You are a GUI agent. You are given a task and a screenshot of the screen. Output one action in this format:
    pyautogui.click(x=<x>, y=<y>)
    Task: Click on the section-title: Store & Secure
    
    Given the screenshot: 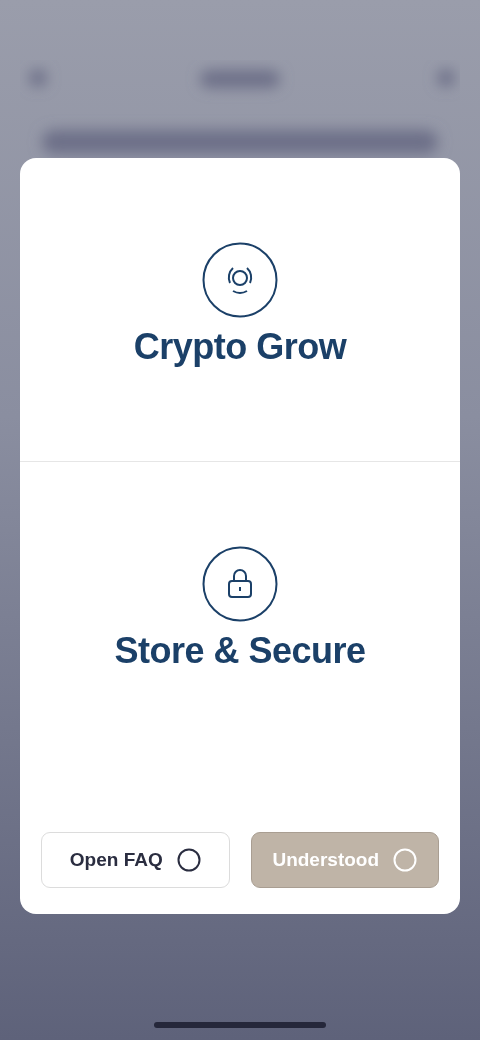 What is the action you would take?
    pyautogui.click(x=240, y=651)
    